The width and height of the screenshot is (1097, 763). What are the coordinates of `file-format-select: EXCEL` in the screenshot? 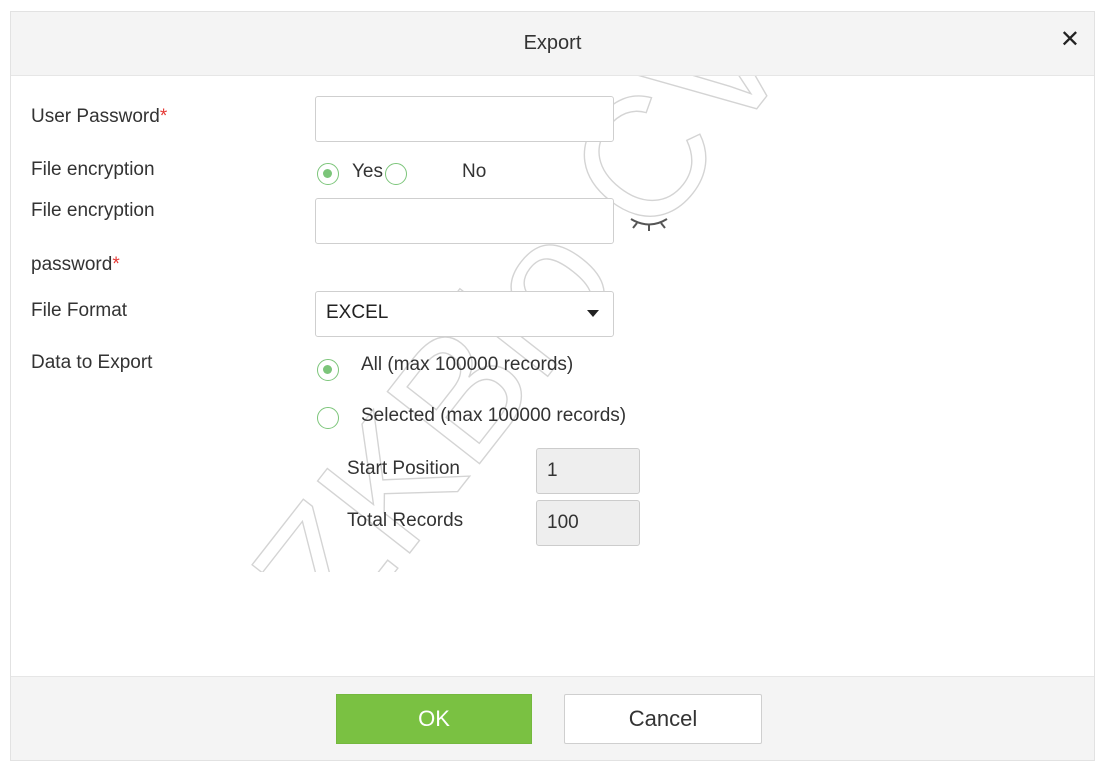 It's located at (464, 314).